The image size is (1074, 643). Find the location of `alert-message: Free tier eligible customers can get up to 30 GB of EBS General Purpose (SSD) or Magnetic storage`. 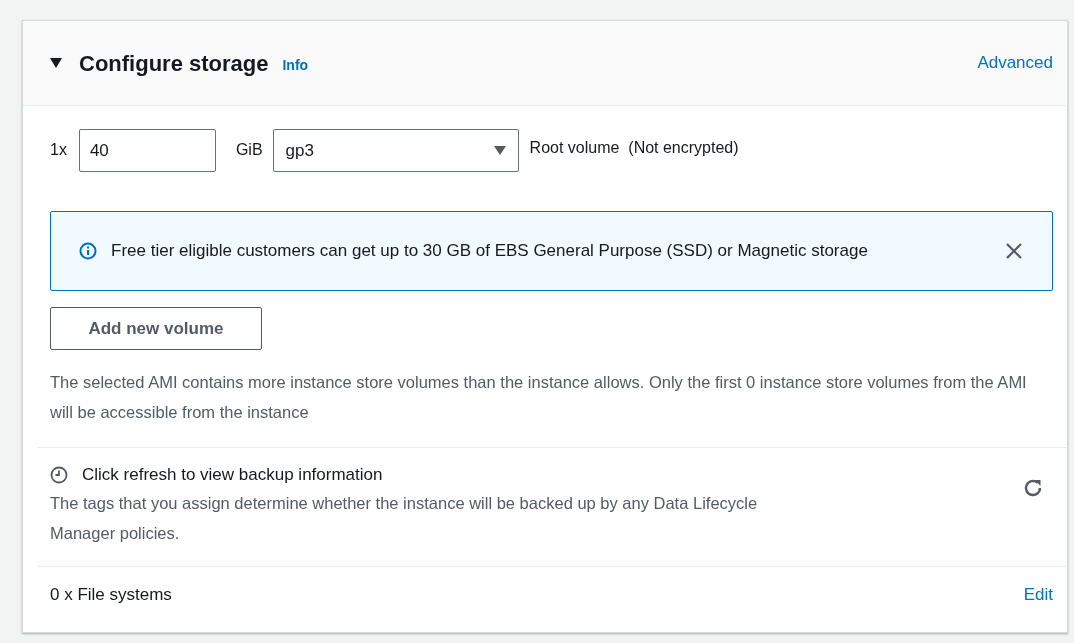

alert-message: Free tier eligible customers can get up to 30 GB of EBS General Purpose (SSD) or Magnetic storage is located at coordinates (489, 251).